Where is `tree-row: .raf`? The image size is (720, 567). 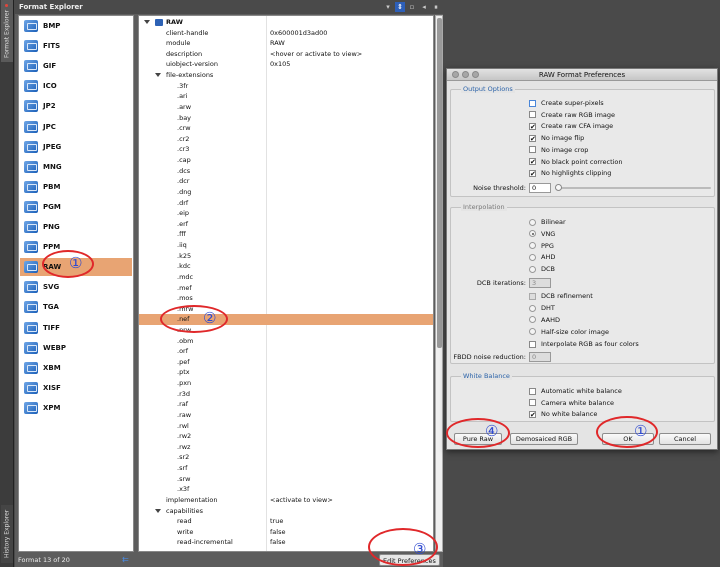
tree-row: .raf is located at coordinates (286, 404).